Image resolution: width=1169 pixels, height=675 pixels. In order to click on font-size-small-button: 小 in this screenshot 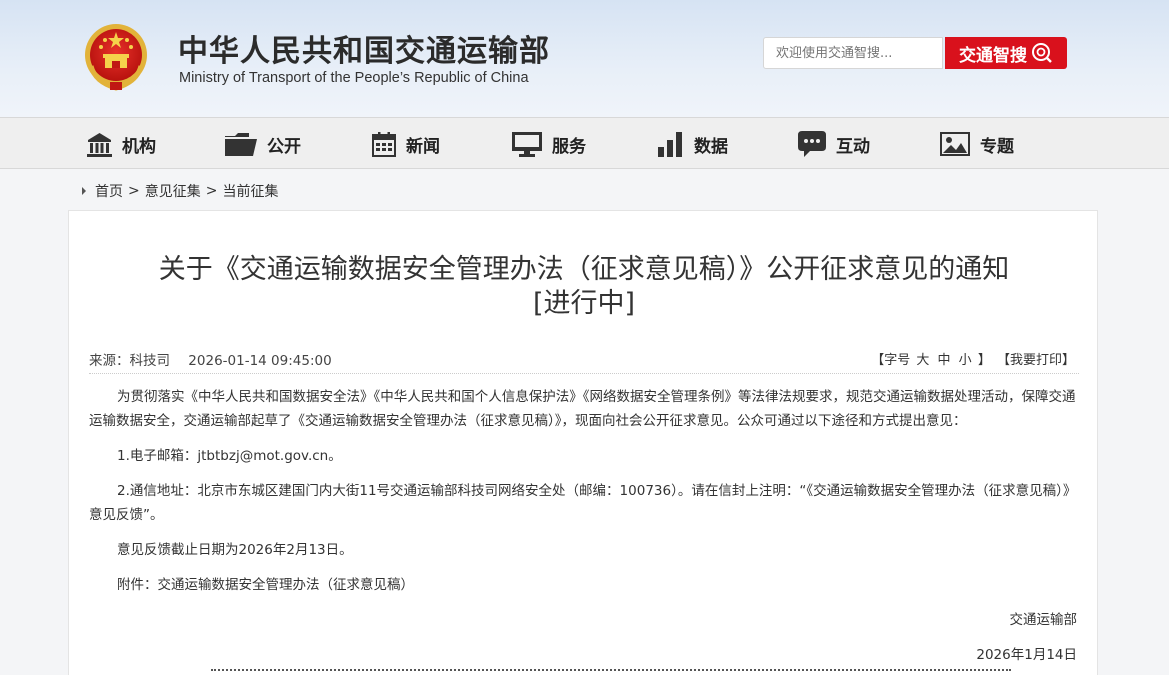, I will do `click(965, 360)`.